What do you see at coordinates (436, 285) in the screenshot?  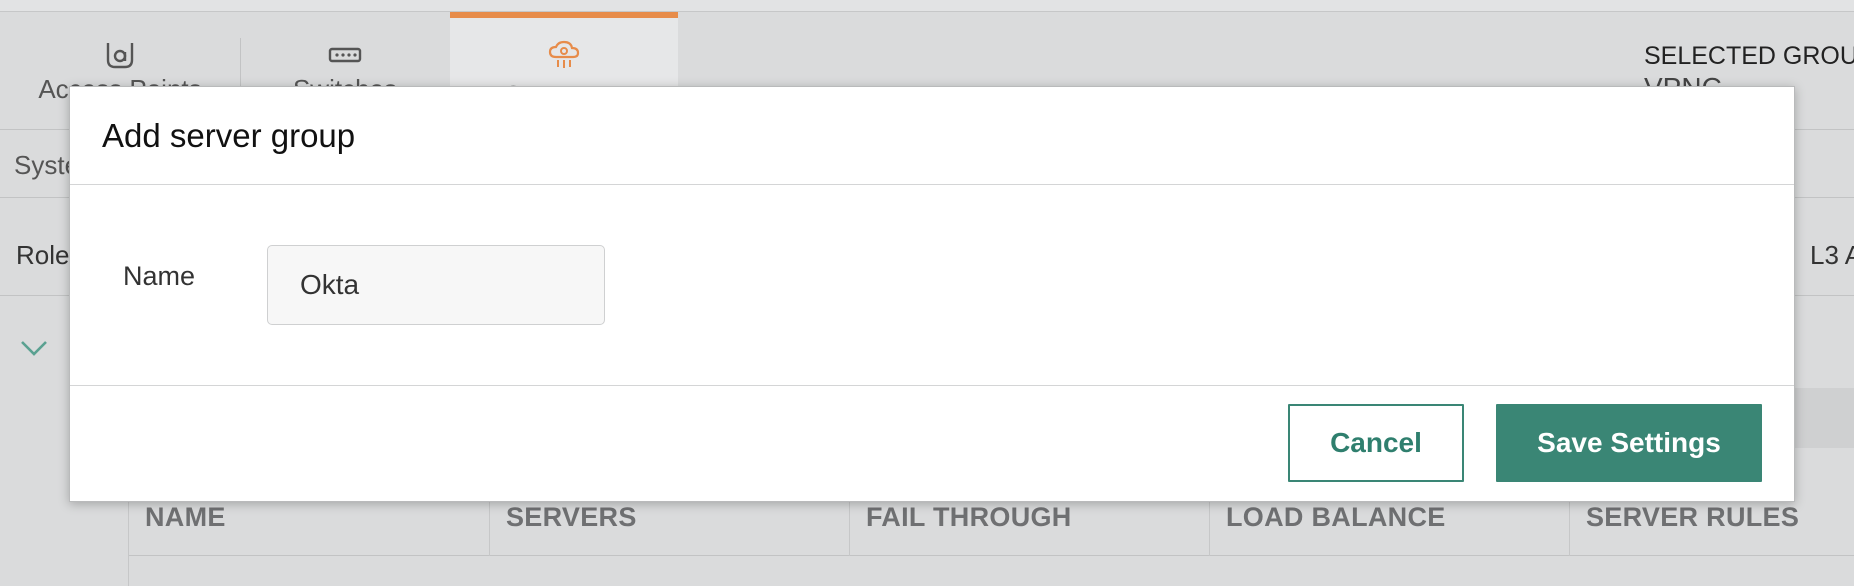 I see `name-input` at bounding box center [436, 285].